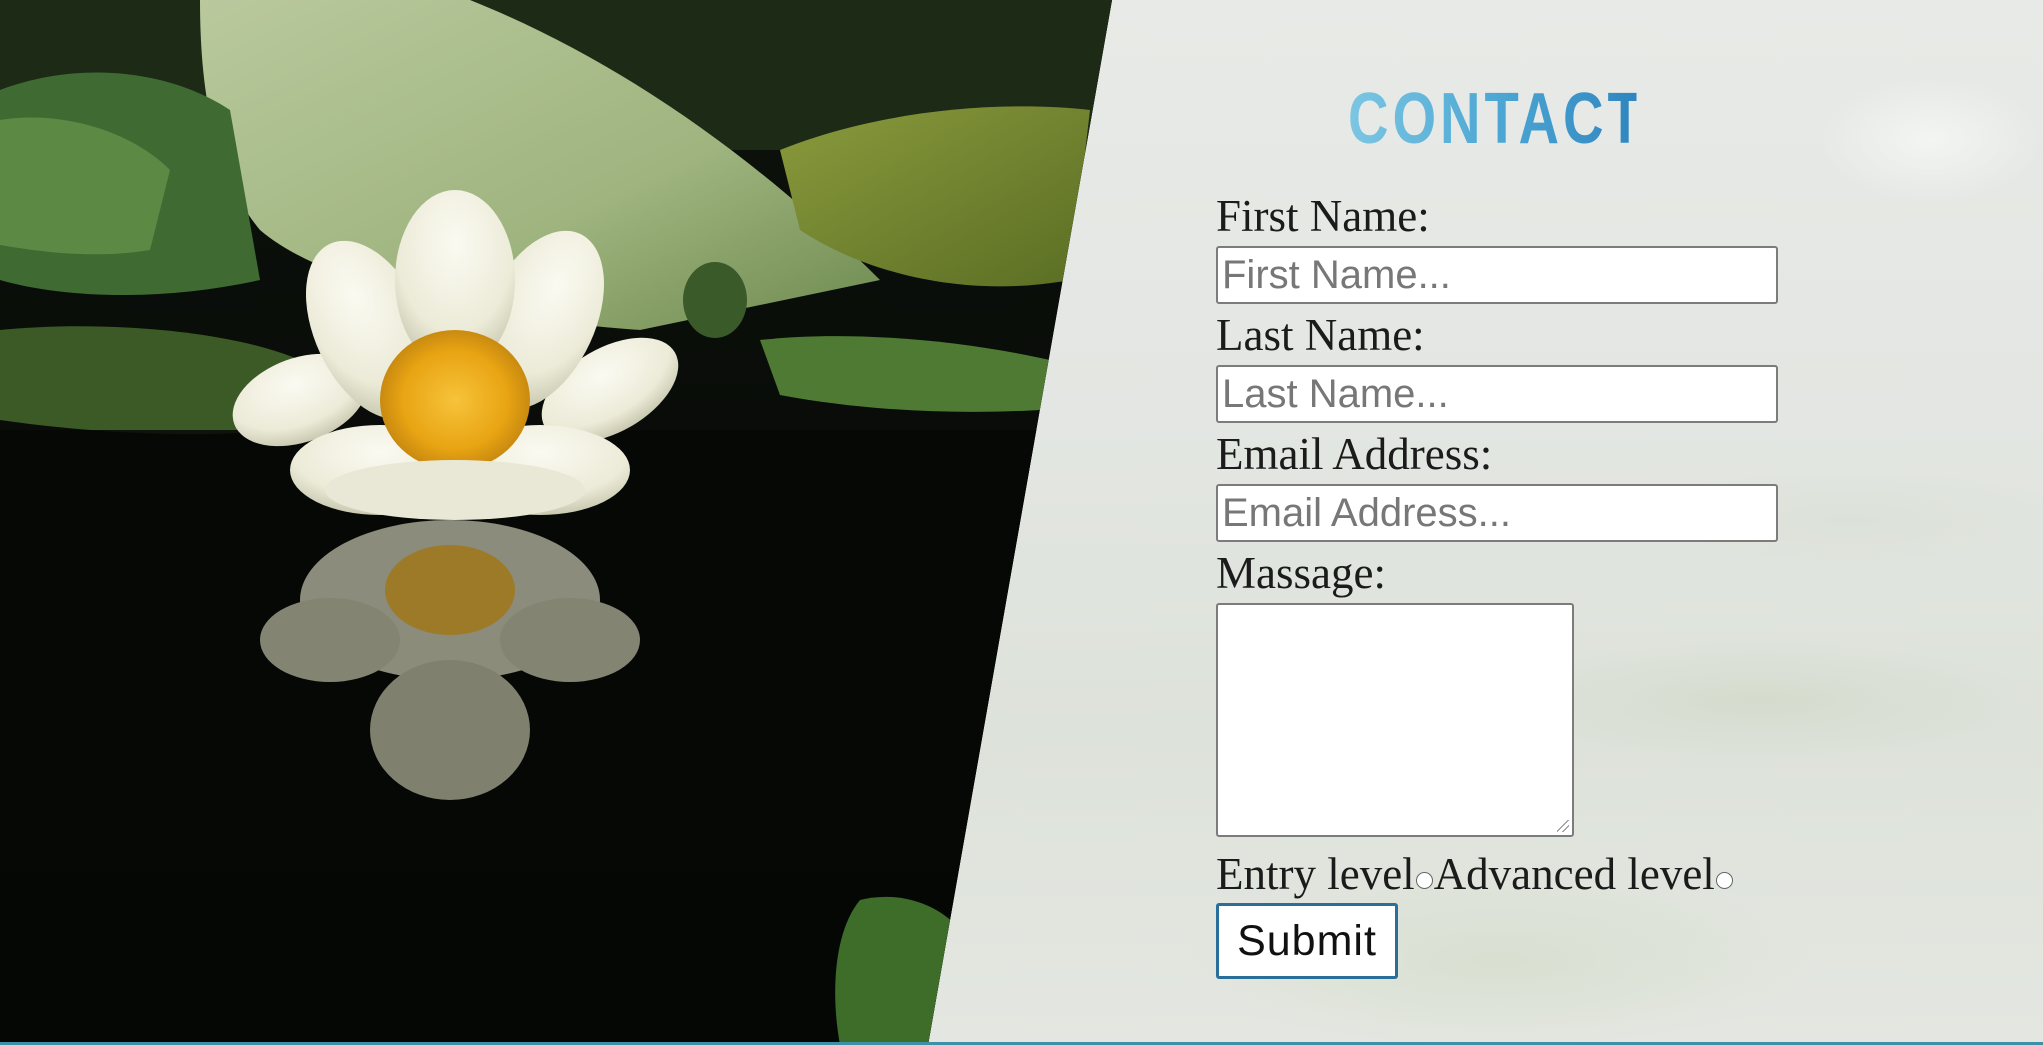 The height and width of the screenshot is (1045, 2043). Describe the element at coordinates (1547, 119) in the screenshot. I see `page-title: CONTACT US` at that location.